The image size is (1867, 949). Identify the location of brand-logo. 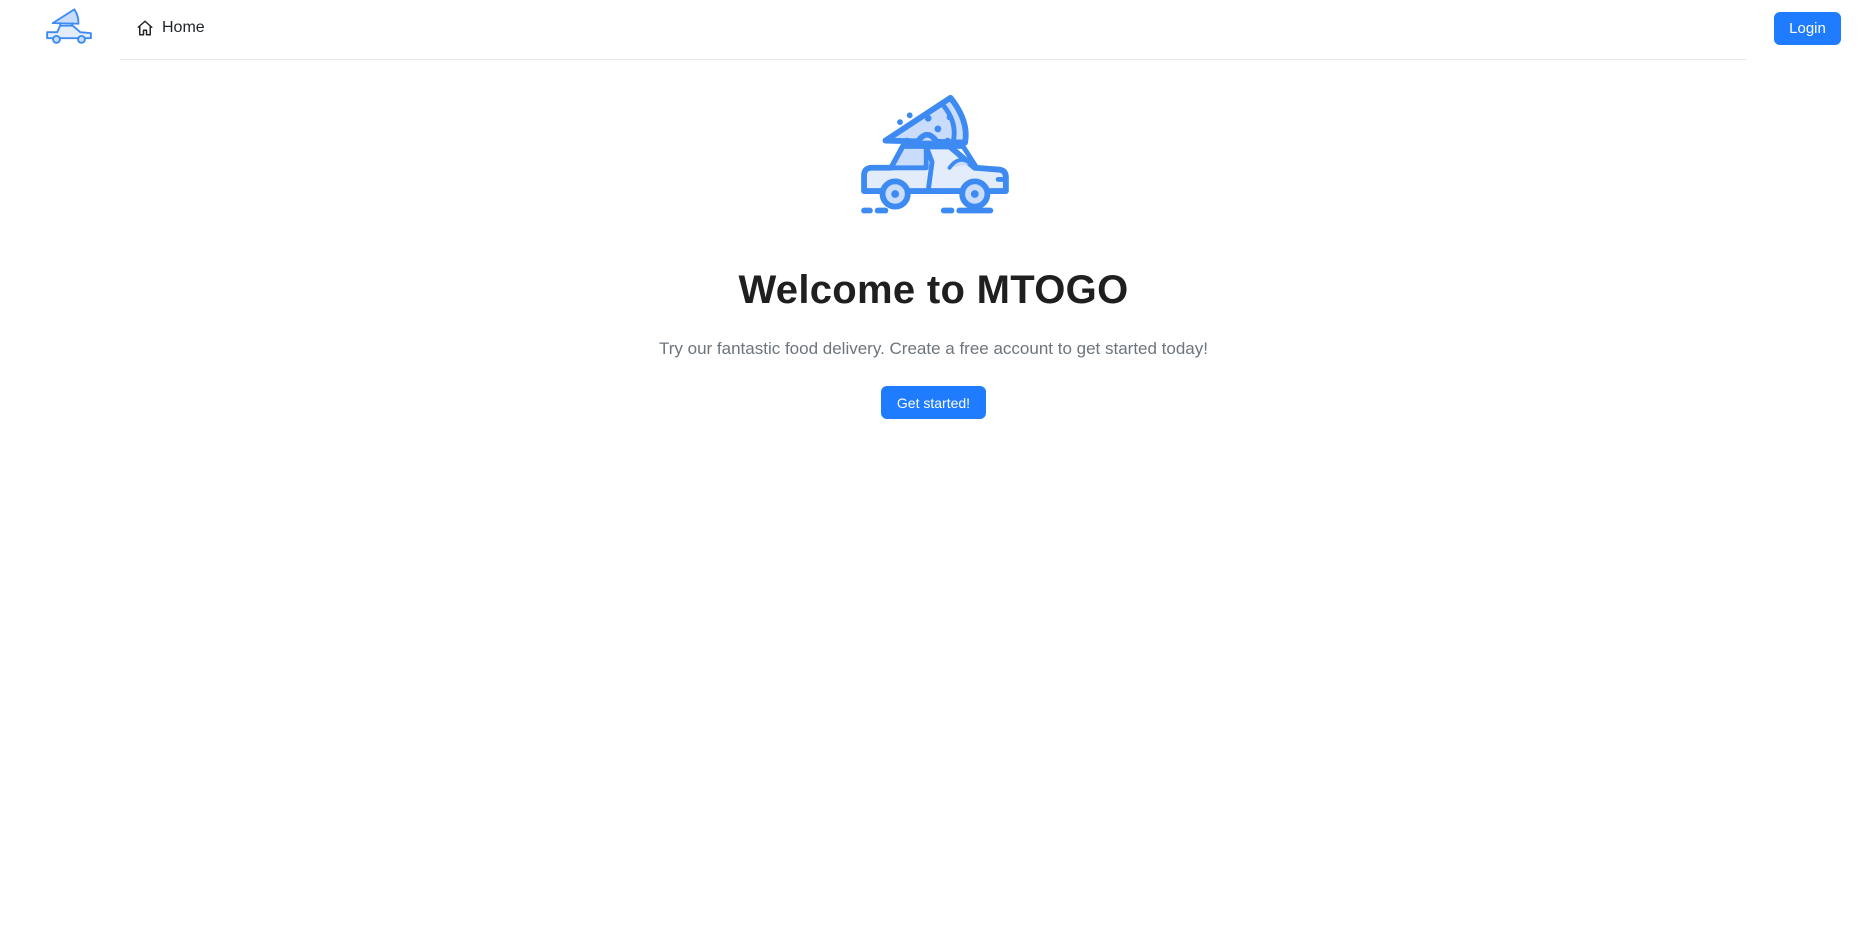
(69, 30).